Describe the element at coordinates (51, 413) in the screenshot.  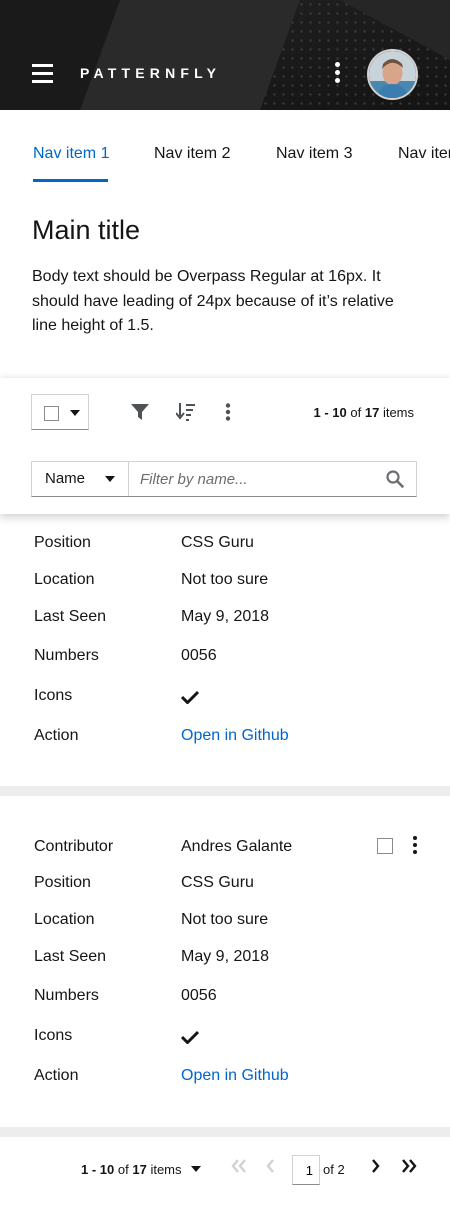
I see `bulk-select-checkbox` at that location.